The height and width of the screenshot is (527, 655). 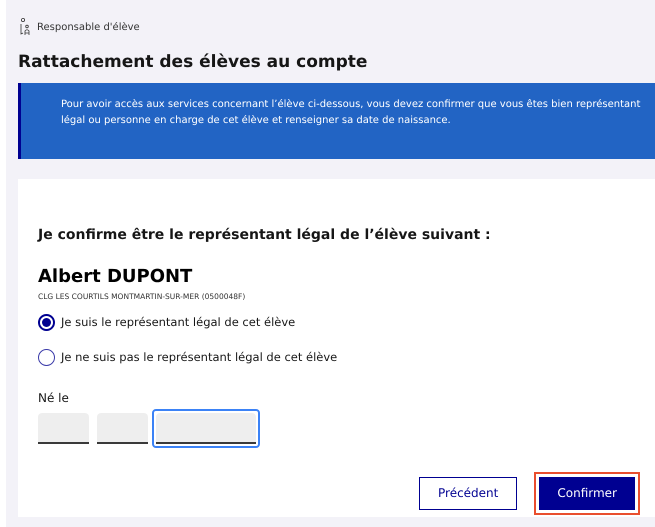 What do you see at coordinates (193, 63) in the screenshot?
I see `page-title: Rattachement des élèves au compte` at bounding box center [193, 63].